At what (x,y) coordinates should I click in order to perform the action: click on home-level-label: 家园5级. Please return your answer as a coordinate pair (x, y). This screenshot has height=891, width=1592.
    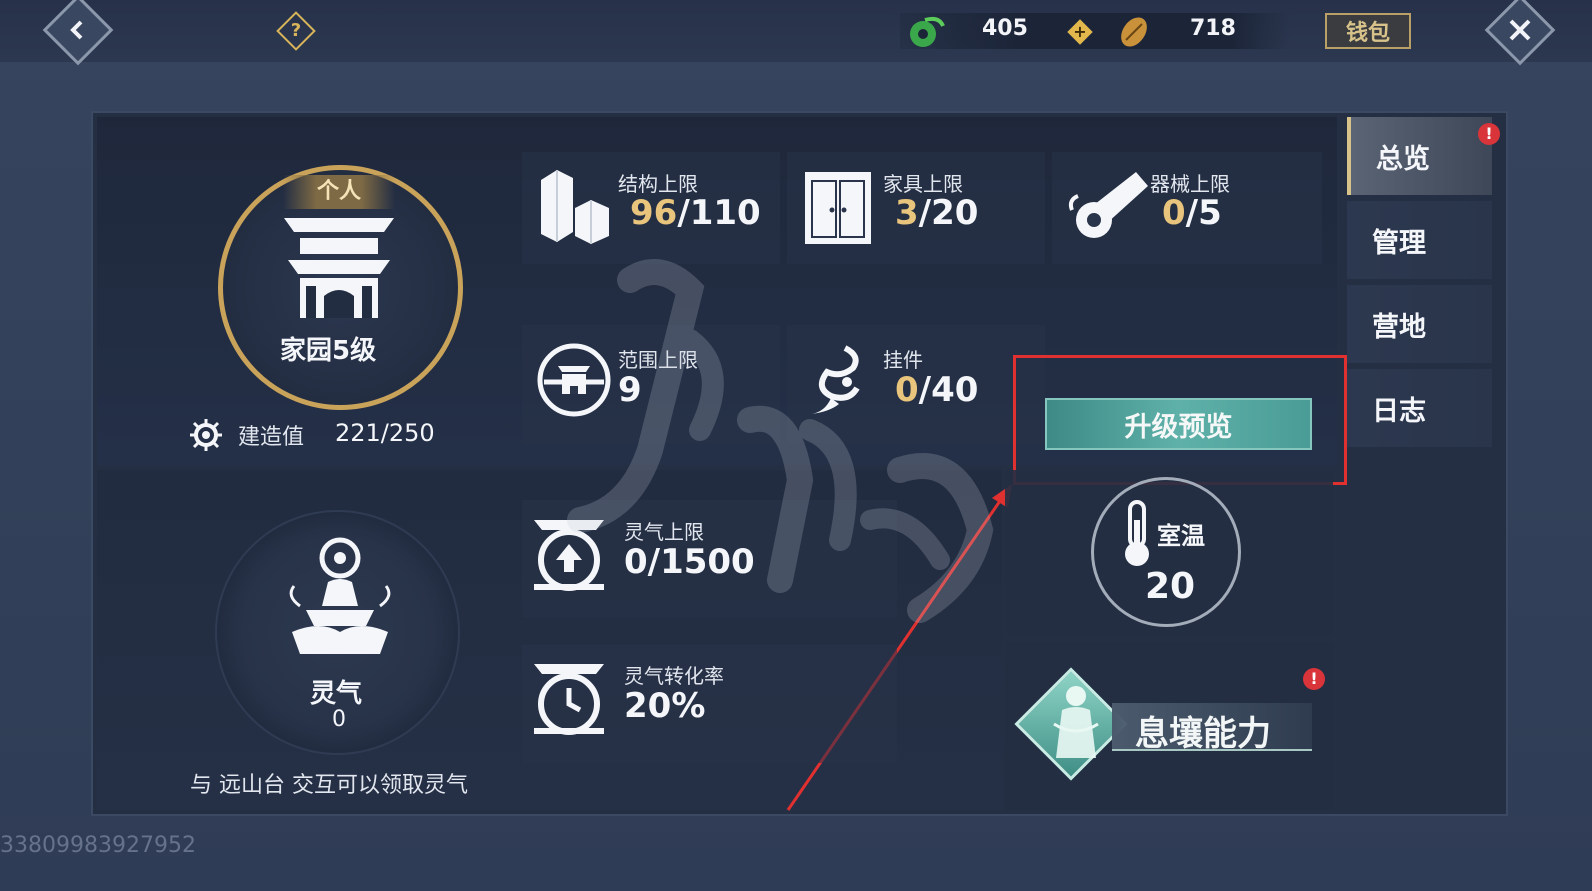
    Looking at the image, I should click on (328, 351).